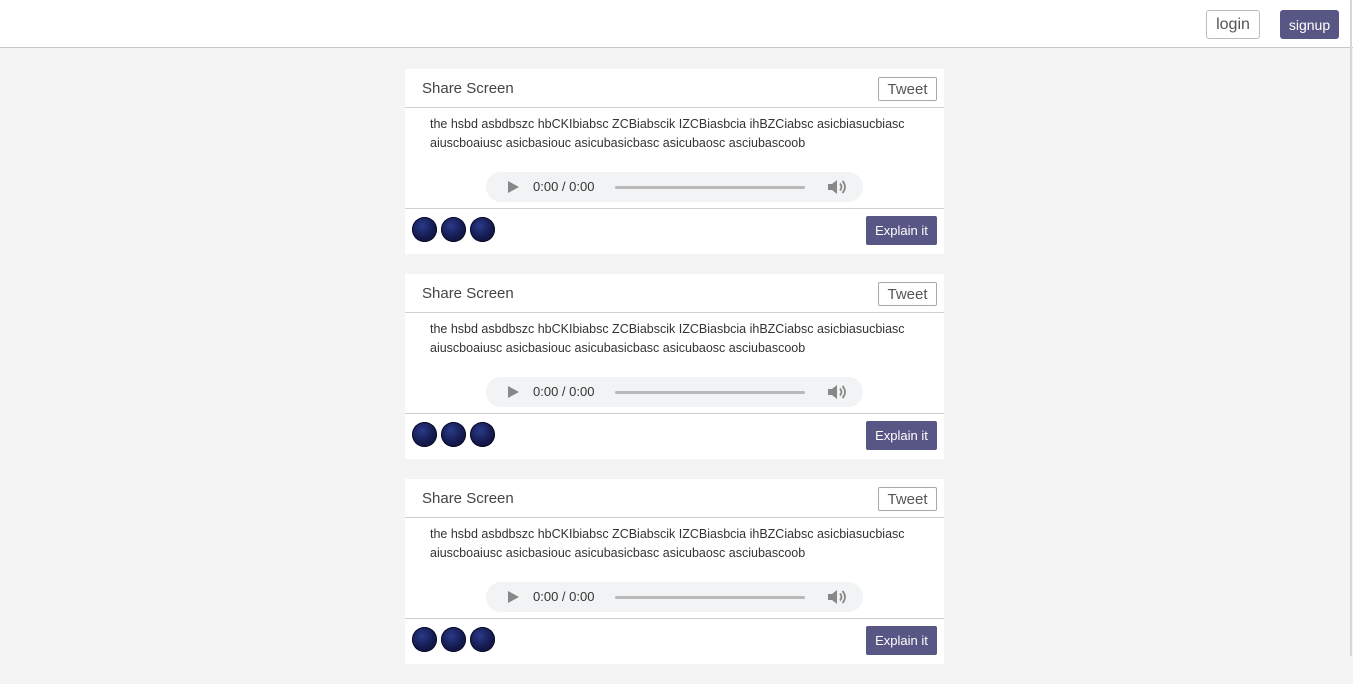  What do you see at coordinates (676, 24) in the screenshot?
I see `top-navbar: login signup` at bounding box center [676, 24].